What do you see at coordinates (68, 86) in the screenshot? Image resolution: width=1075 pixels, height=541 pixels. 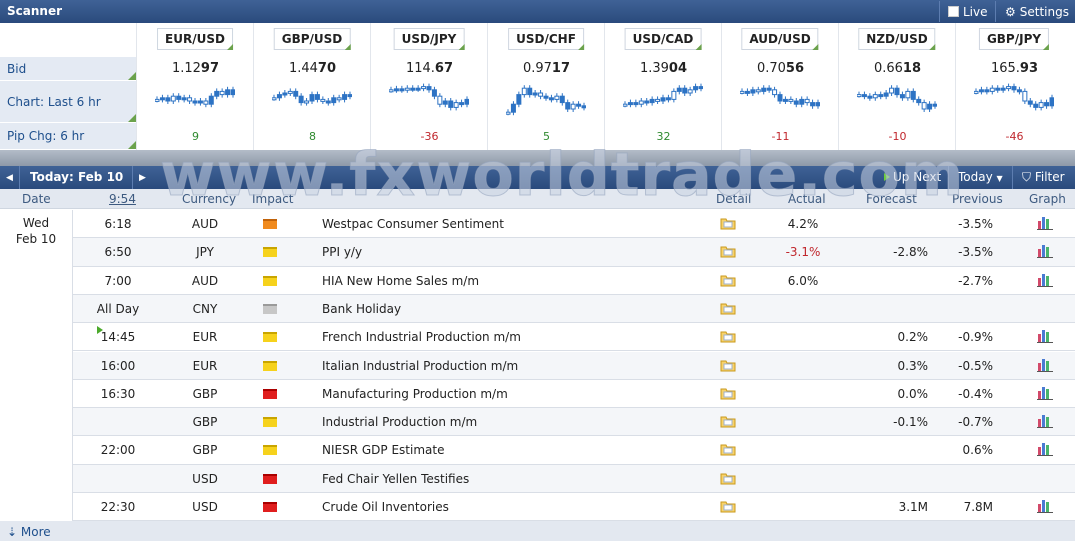 I see `scanner-row-labels: Bid Chart: Last 6 hr Pip Chg: 6 hr` at bounding box center [68, 86].